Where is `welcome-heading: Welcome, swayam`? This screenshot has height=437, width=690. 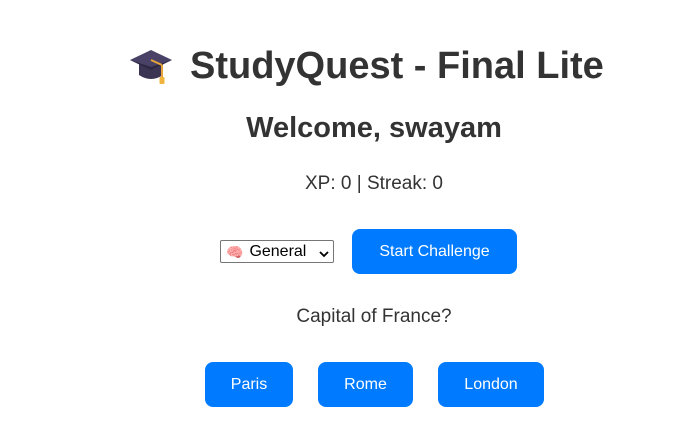
welcome-heading: Welcome, swayam is located at coordinates (374, 128).